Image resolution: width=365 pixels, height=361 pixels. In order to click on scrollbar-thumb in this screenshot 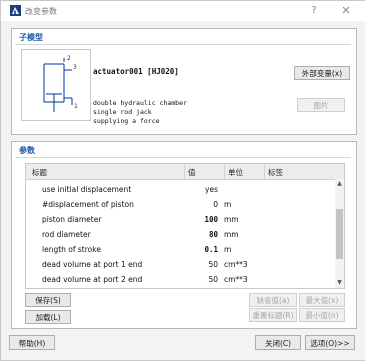, I will do `click(339, 234)`.